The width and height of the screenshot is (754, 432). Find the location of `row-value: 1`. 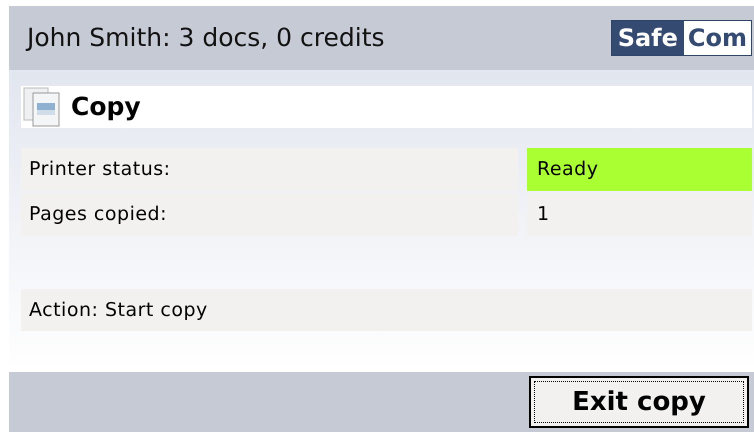

row-value: 1 is located at coordinates (639, 214).